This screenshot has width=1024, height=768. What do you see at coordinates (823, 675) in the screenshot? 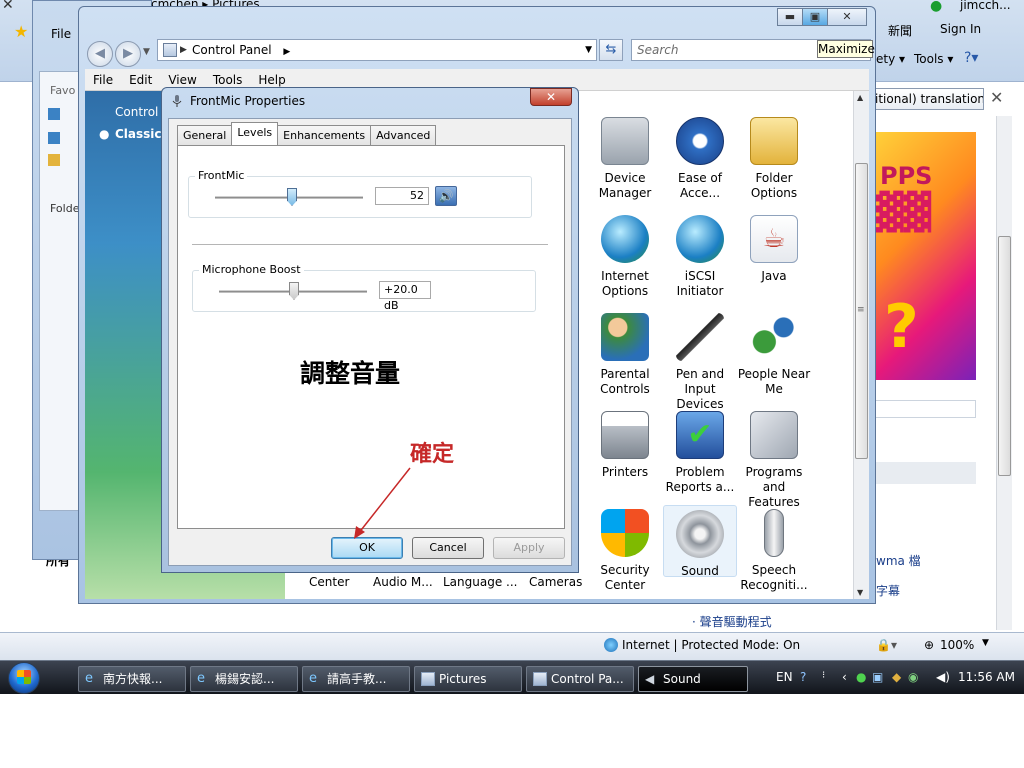
I see `tray-options-icon: ⁝` at bounding box center [823, 675].